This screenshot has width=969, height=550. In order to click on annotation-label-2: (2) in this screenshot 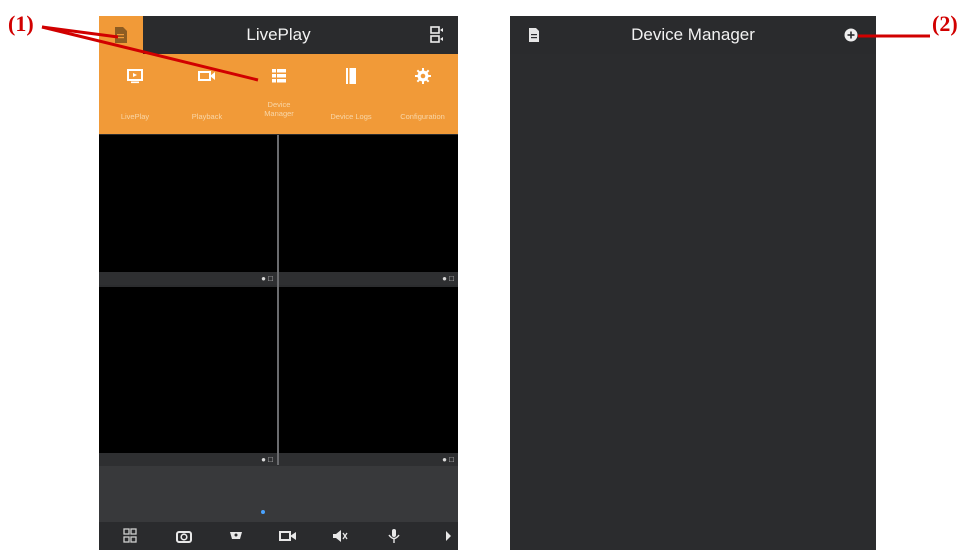, I will do `click(945, 23)`.